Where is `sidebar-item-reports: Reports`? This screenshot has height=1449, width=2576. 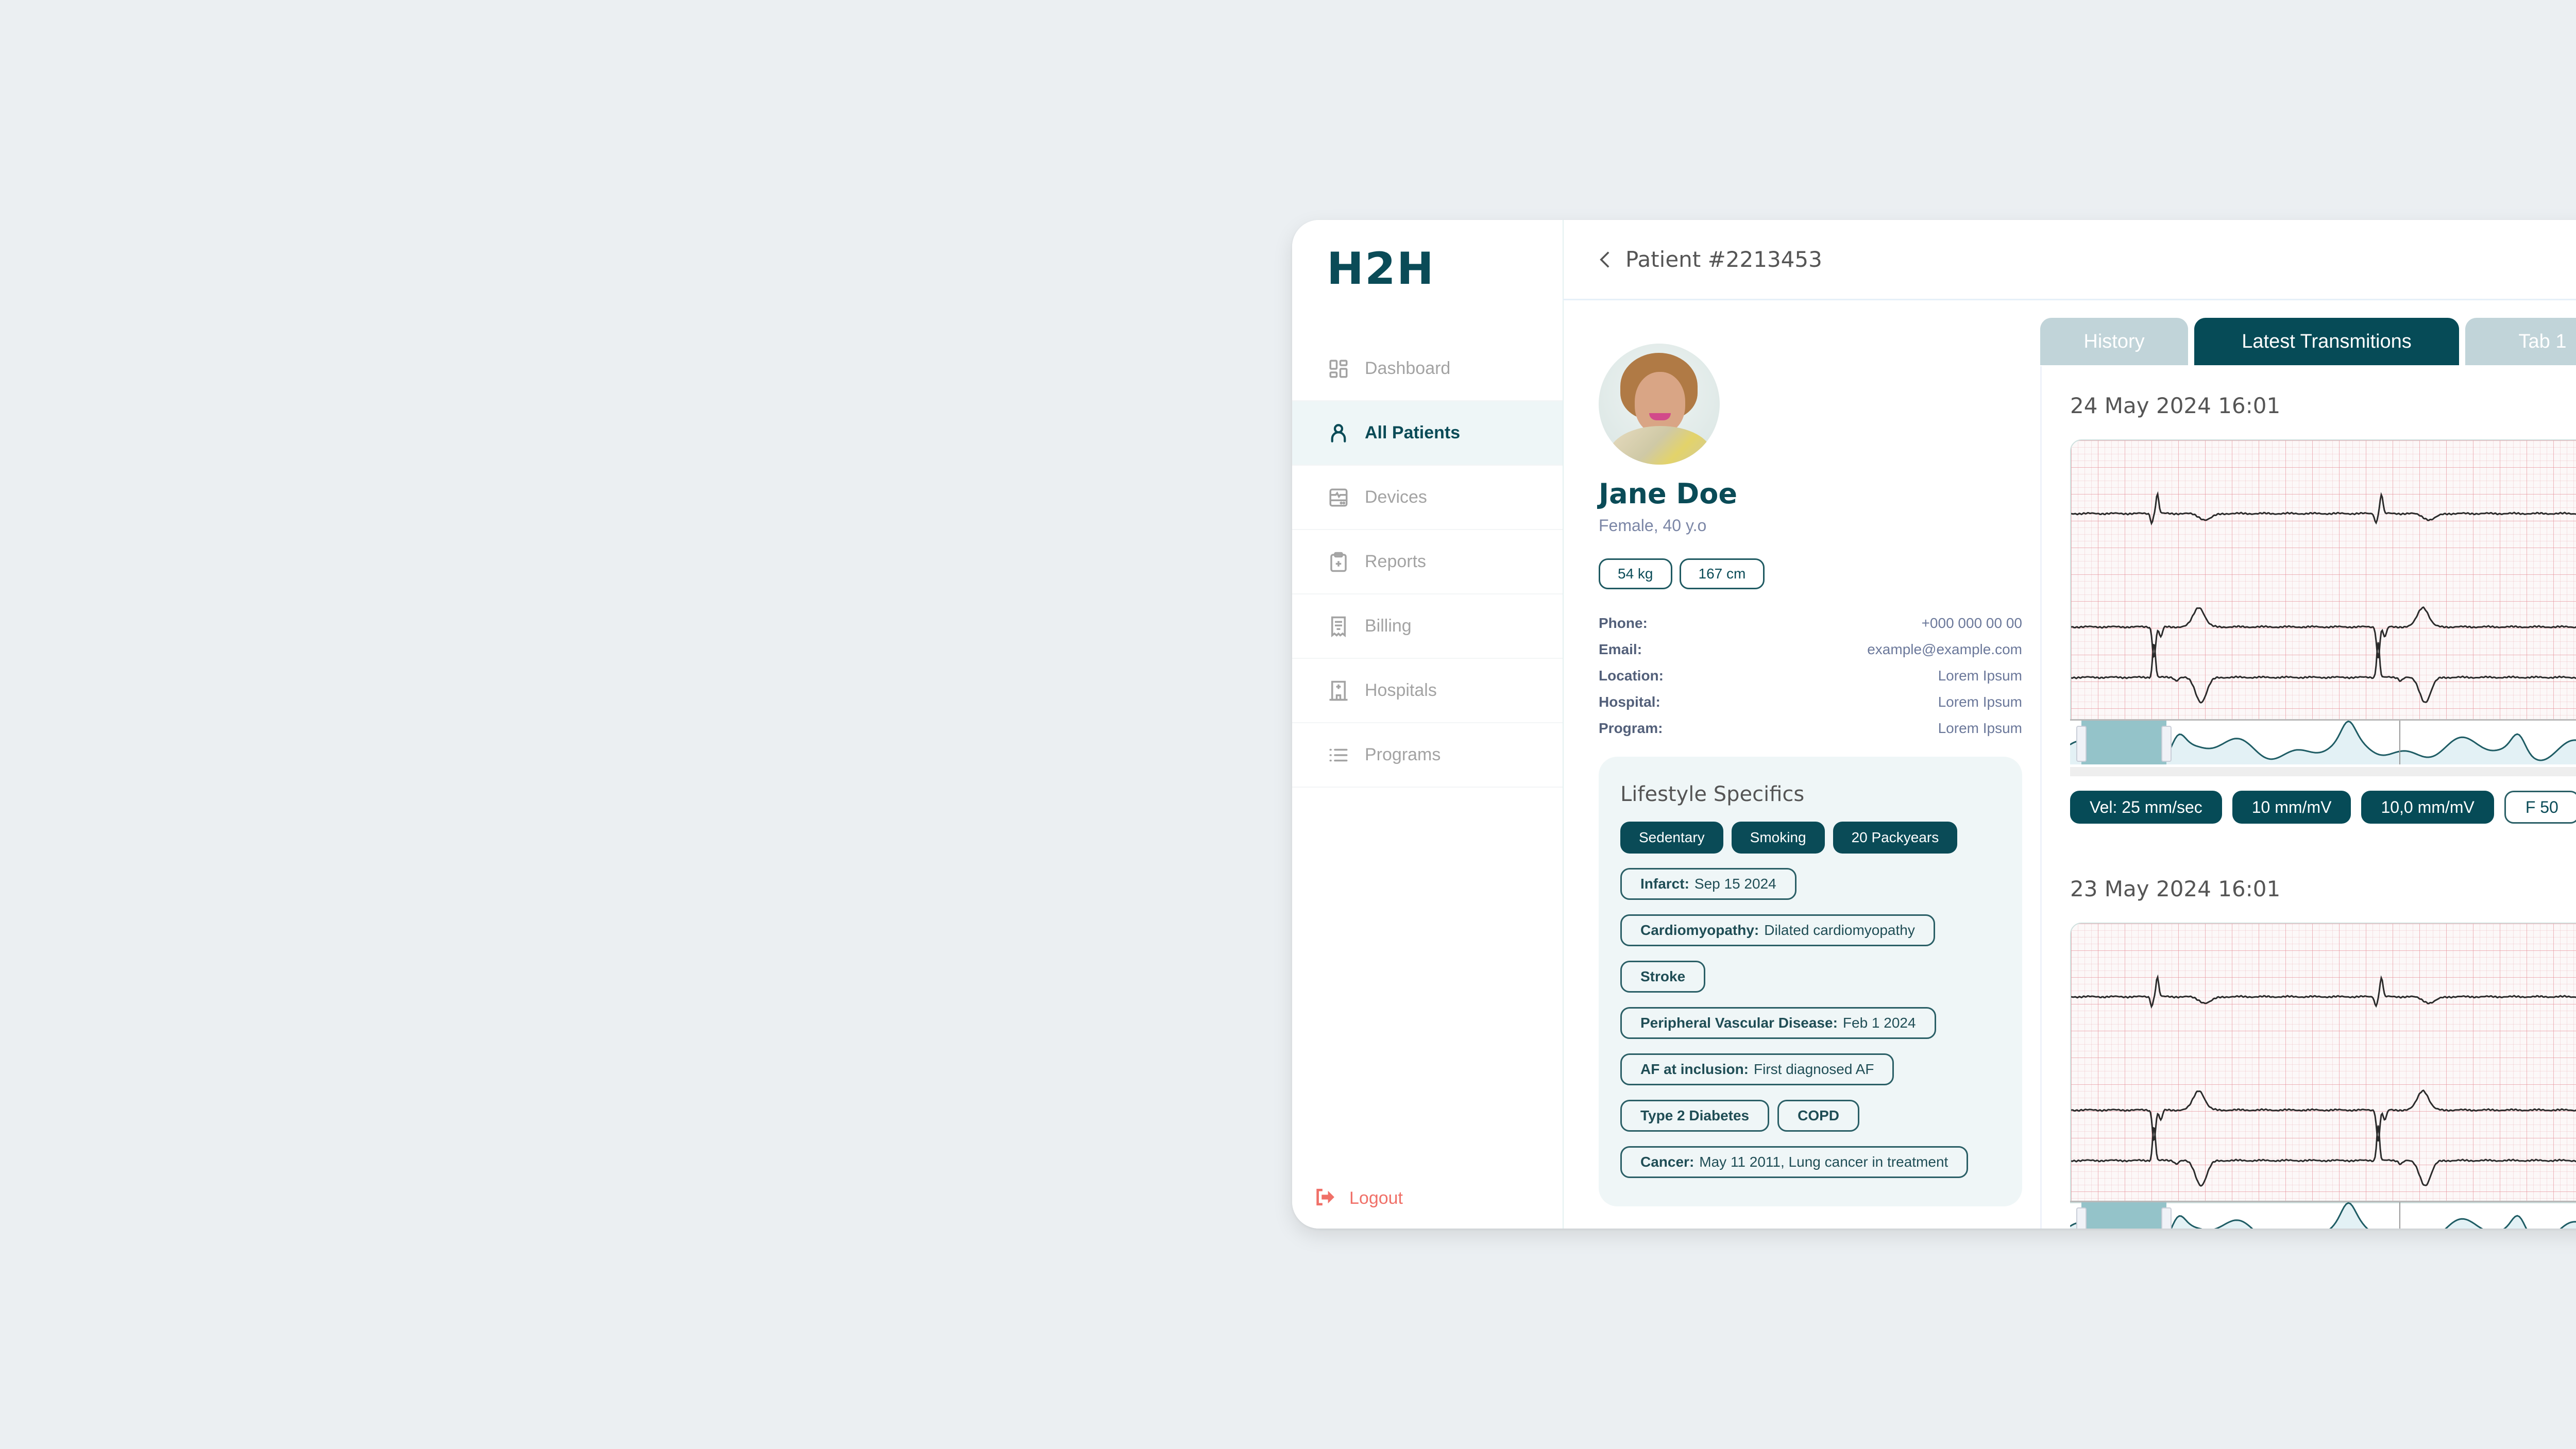 sidebar-item-reports: Reports is located at coordinates (1427, 562).